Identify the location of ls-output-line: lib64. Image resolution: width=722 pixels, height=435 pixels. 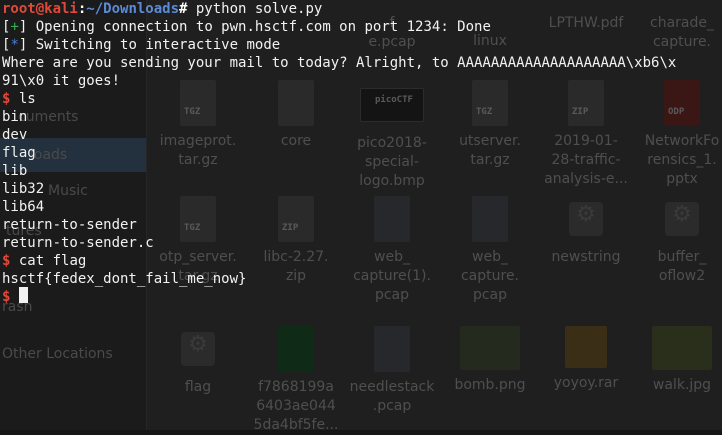
(23, 207).